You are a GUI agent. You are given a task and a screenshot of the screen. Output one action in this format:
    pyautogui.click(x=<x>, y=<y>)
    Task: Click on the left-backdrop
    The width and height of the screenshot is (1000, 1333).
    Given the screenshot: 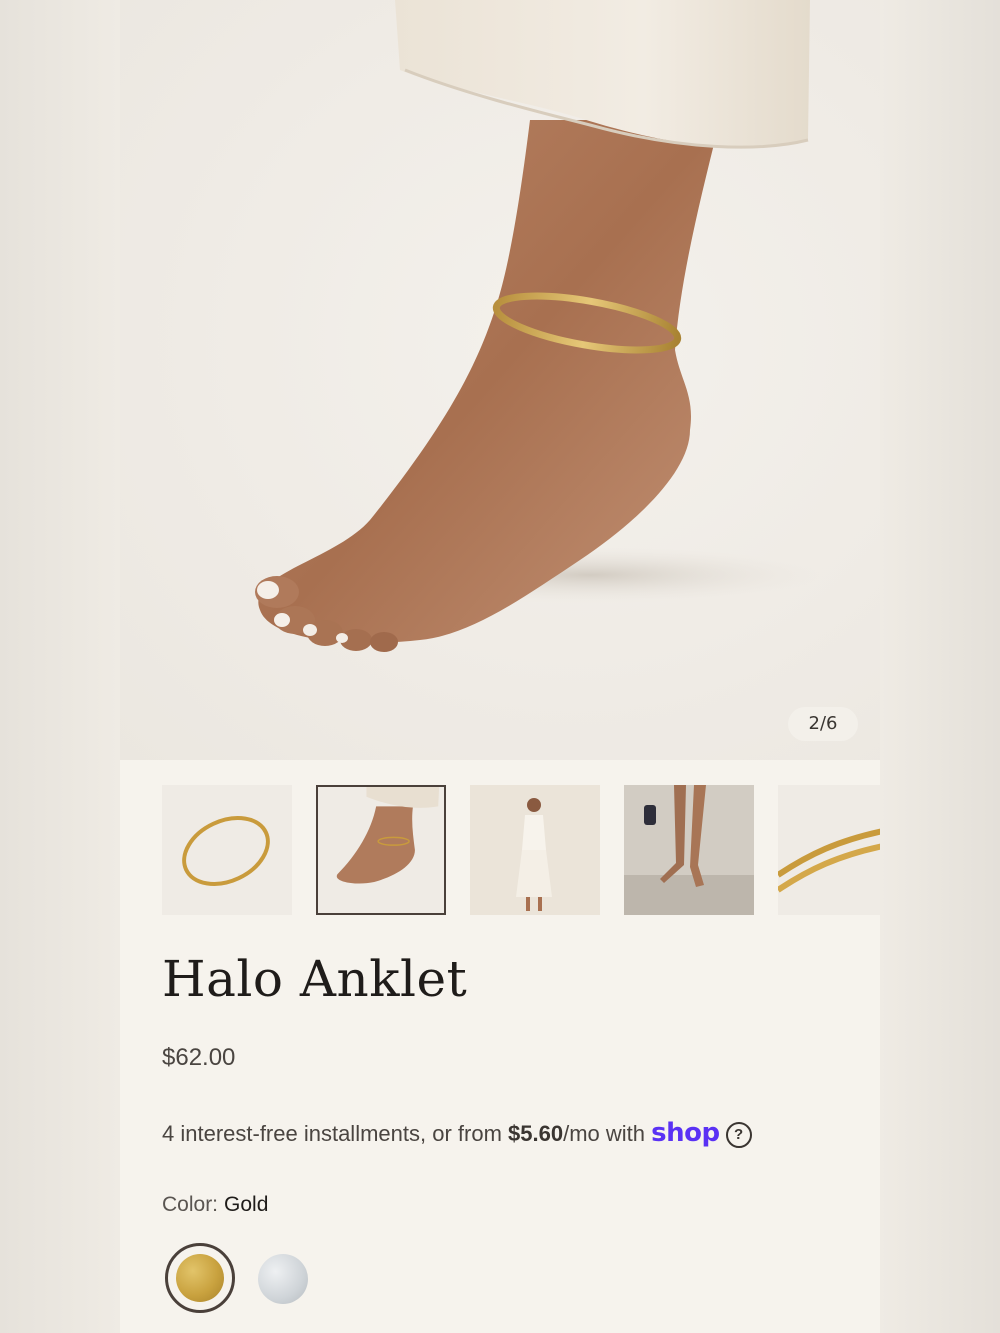 What is the action you would take?
    pyautogui.click(x=60, y=666)
    